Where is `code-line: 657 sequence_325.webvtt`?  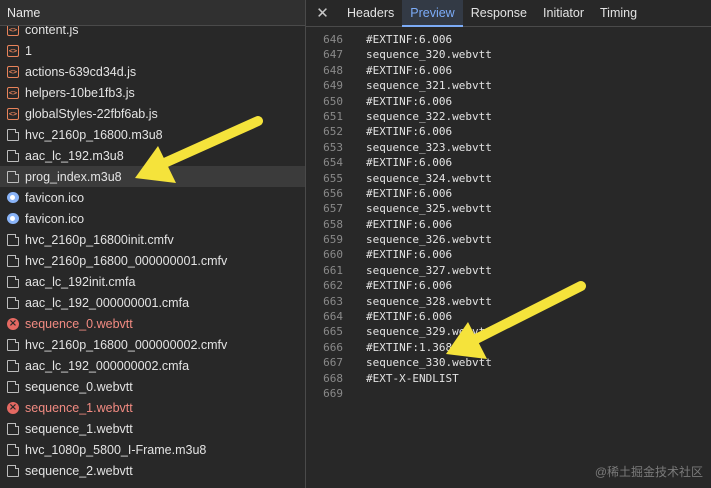
code-line: 657 sequence_325.webvtt is located at coordinates (508, 208).